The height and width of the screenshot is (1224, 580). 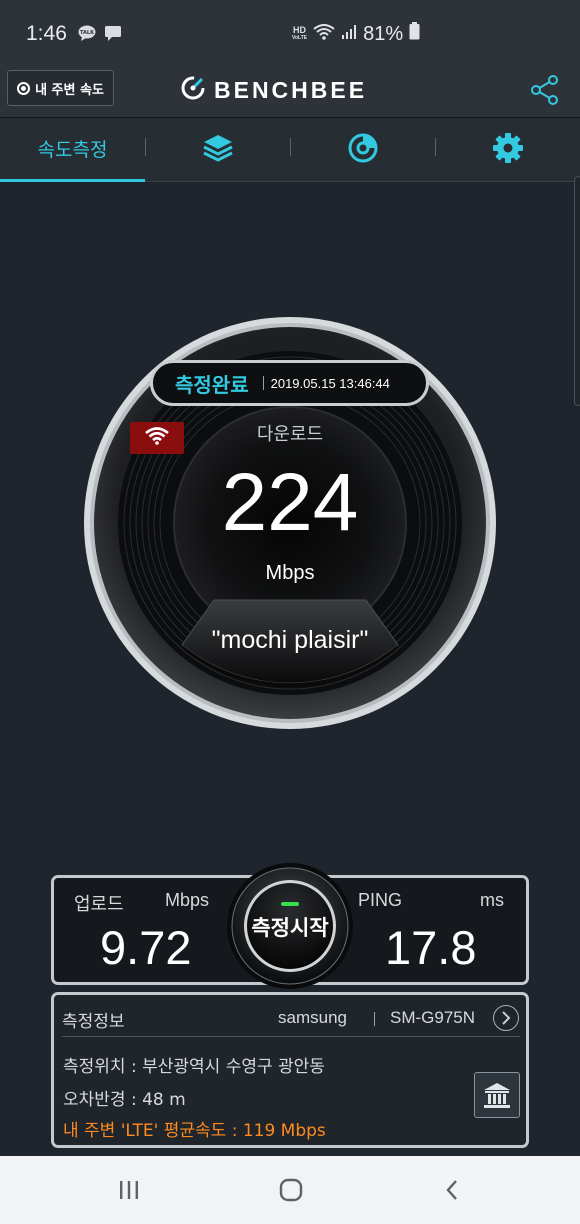 I want to click on tab-speed-test-label: 속도측정, so click(x=72, y=150).